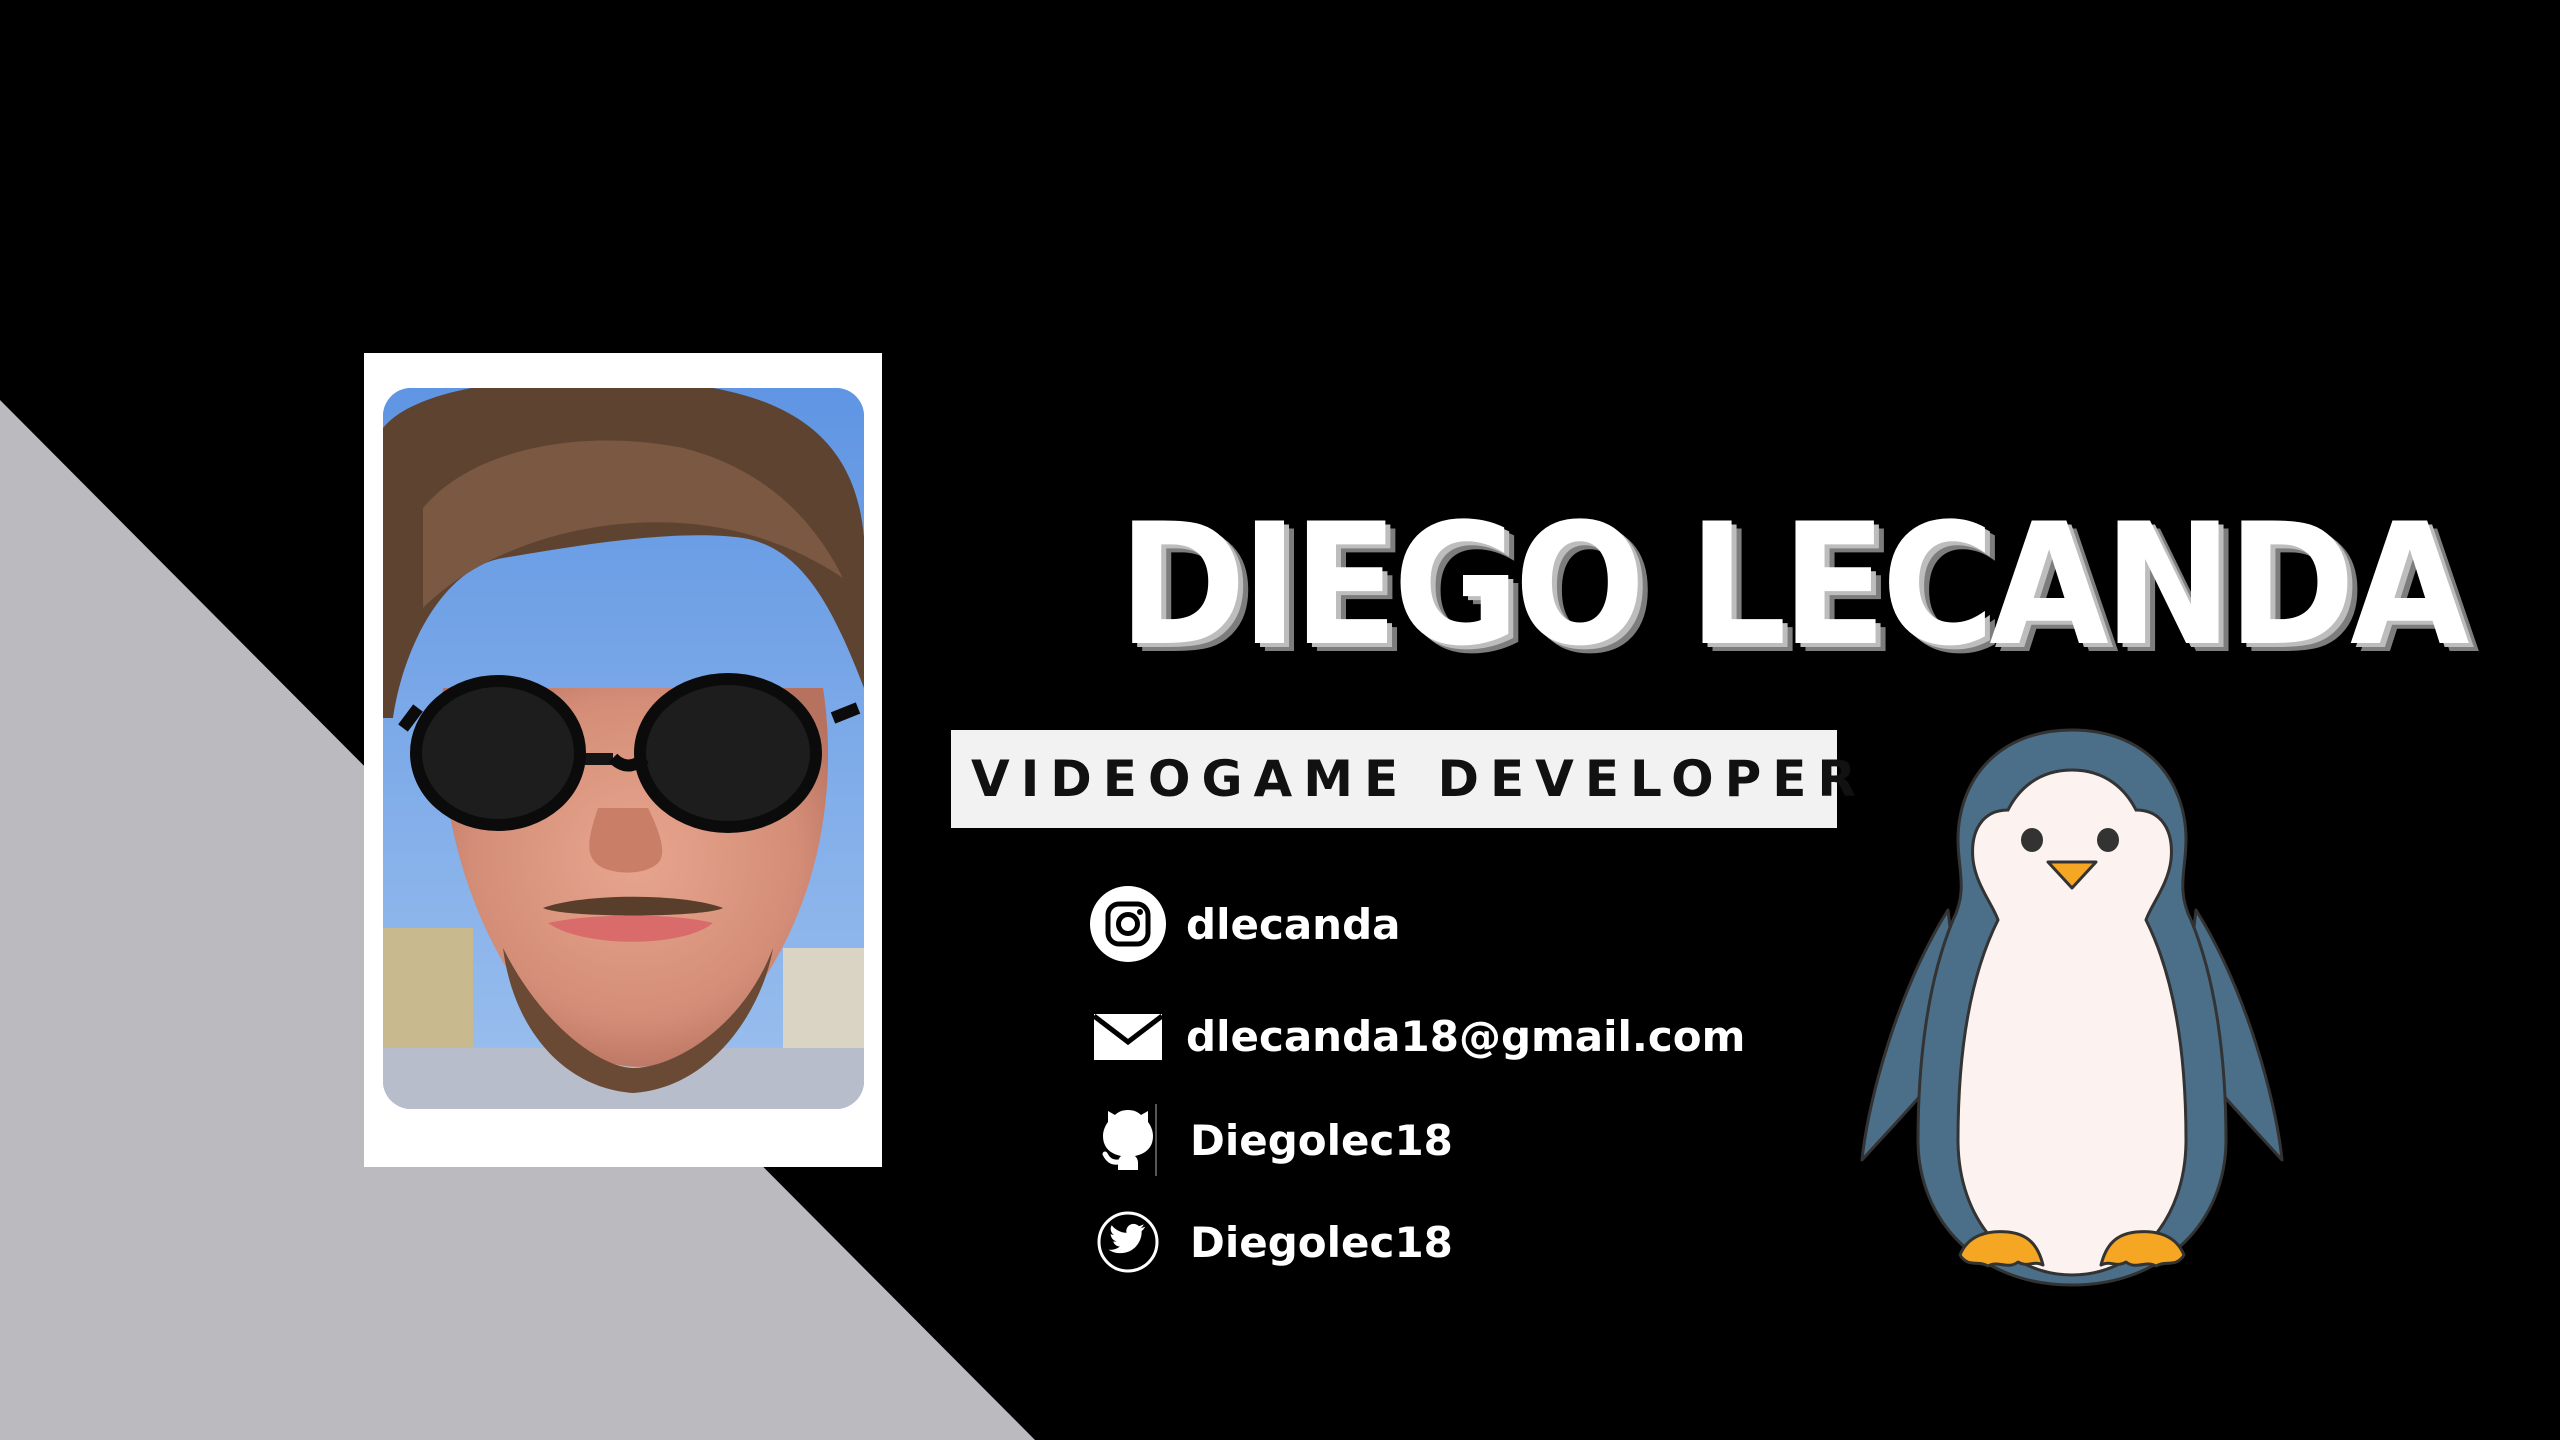  What do you see at coordinates (1321, 1140) in the screenshot?
I see `github-username: Diegolec18` at bounding box center [1321, 1140].